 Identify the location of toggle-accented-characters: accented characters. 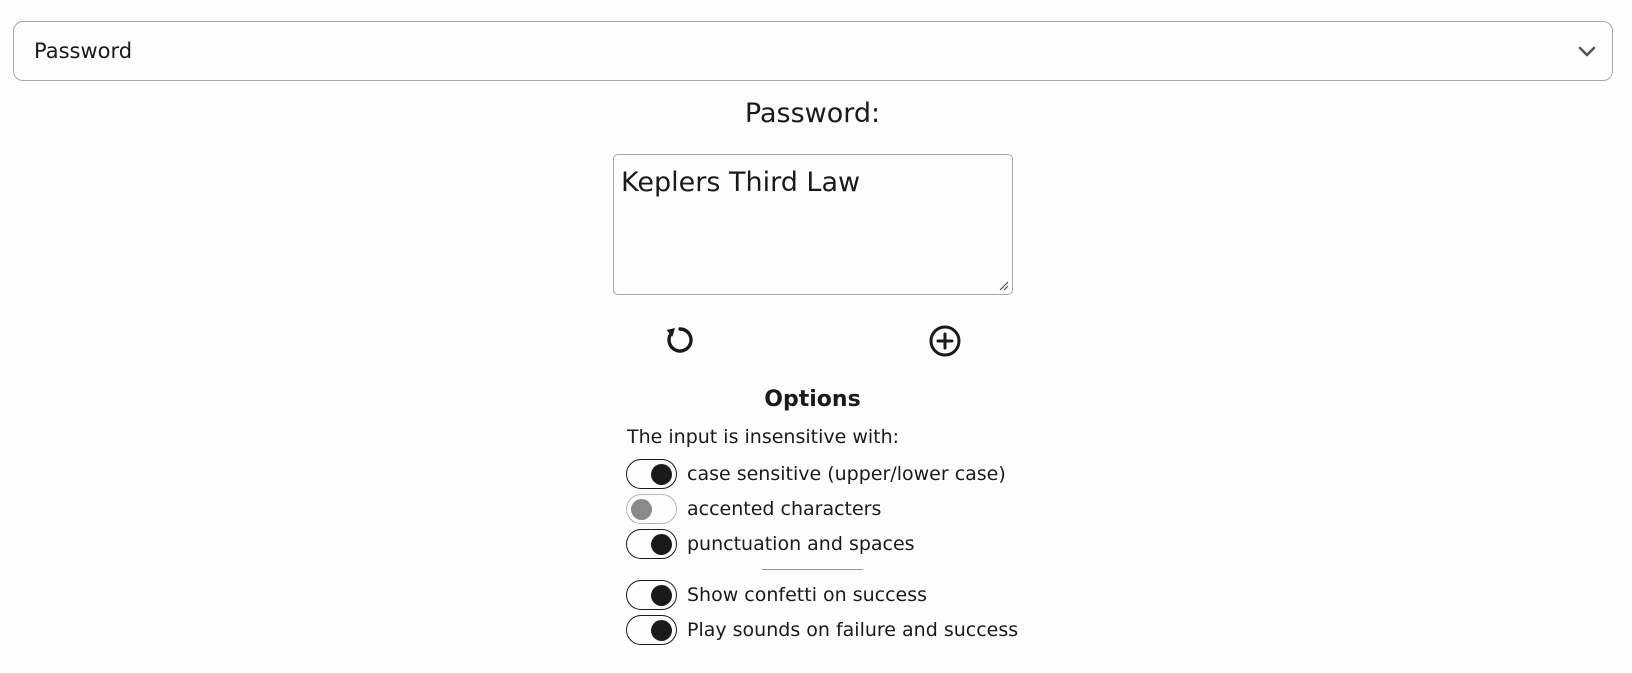
(753, 509).